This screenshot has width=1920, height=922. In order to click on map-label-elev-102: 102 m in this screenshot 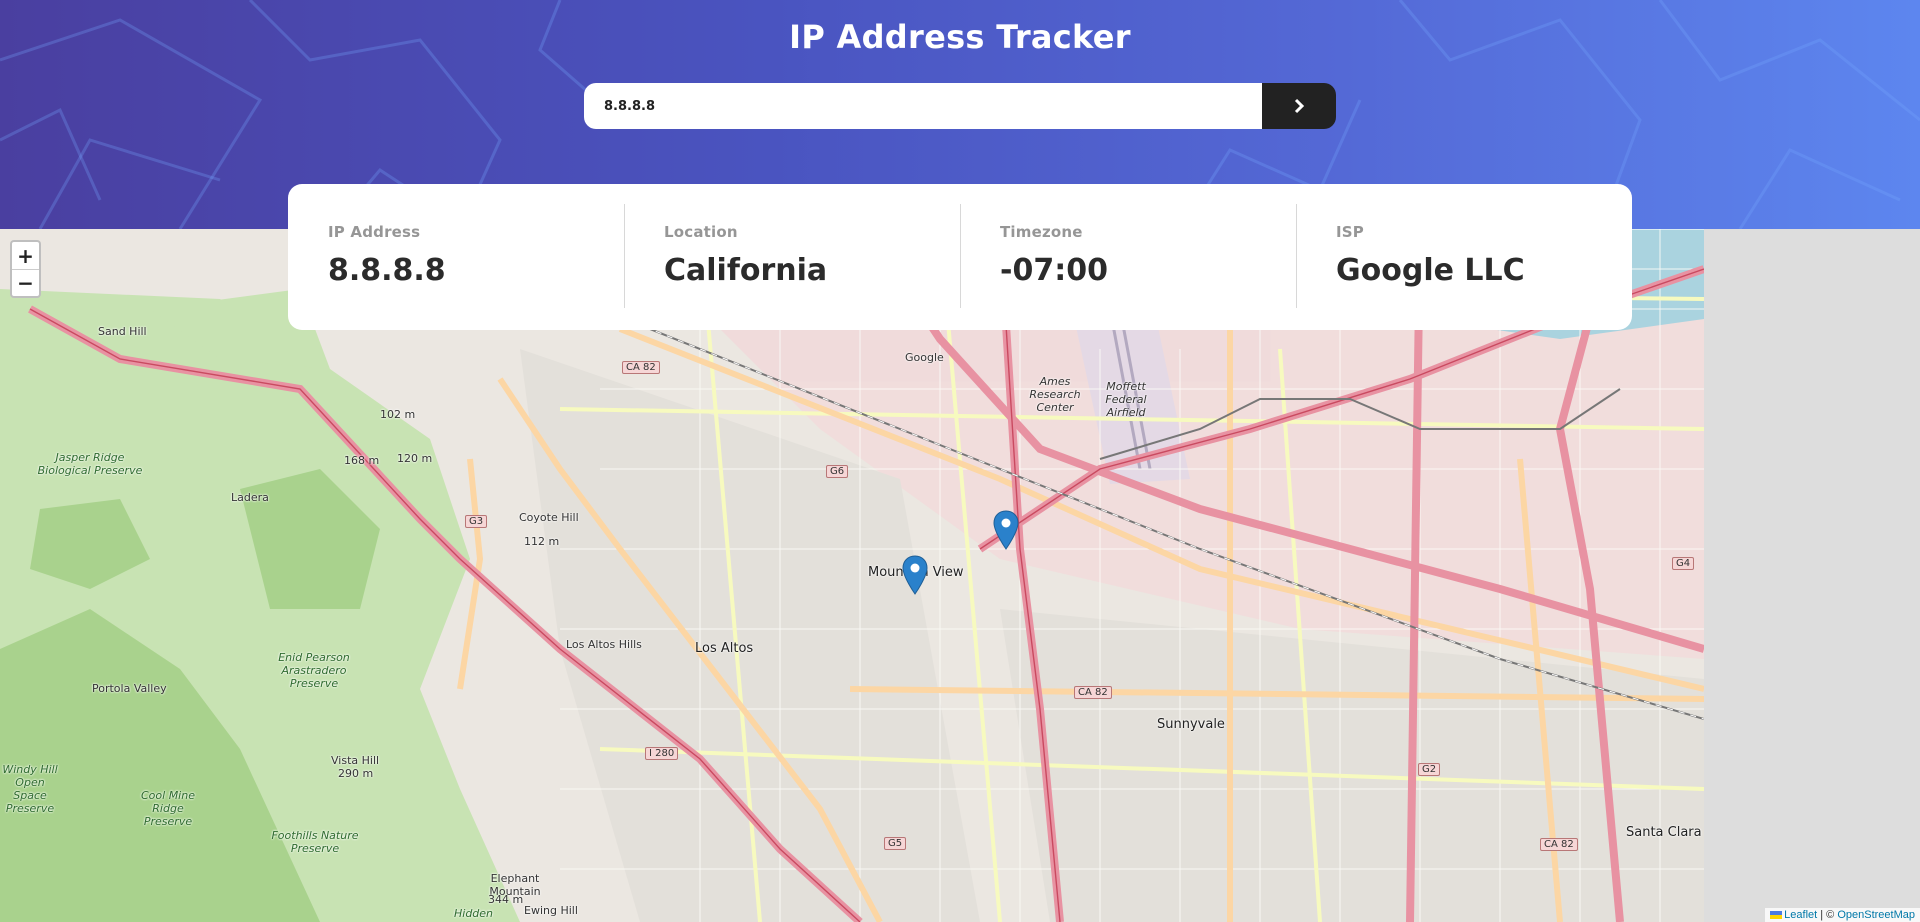, I will do `click(398, 414)`.